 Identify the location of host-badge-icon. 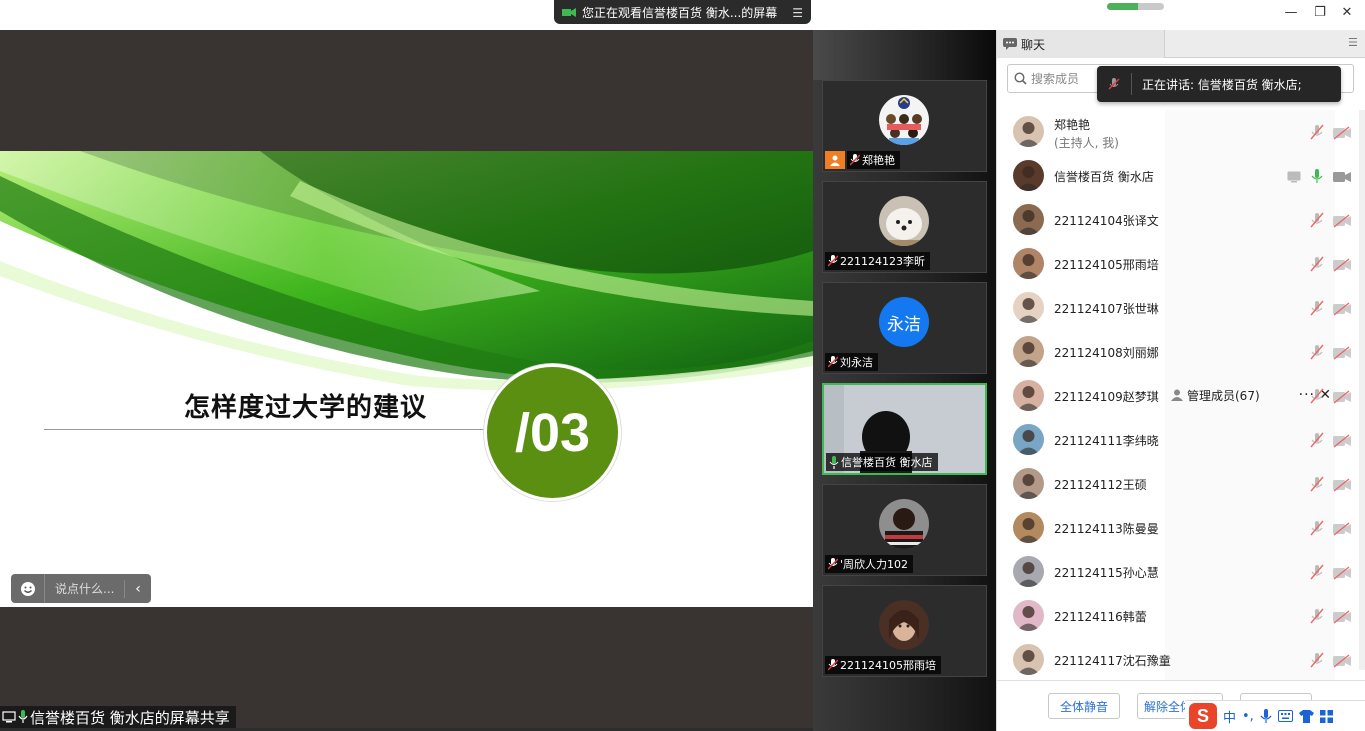
(835, 160).